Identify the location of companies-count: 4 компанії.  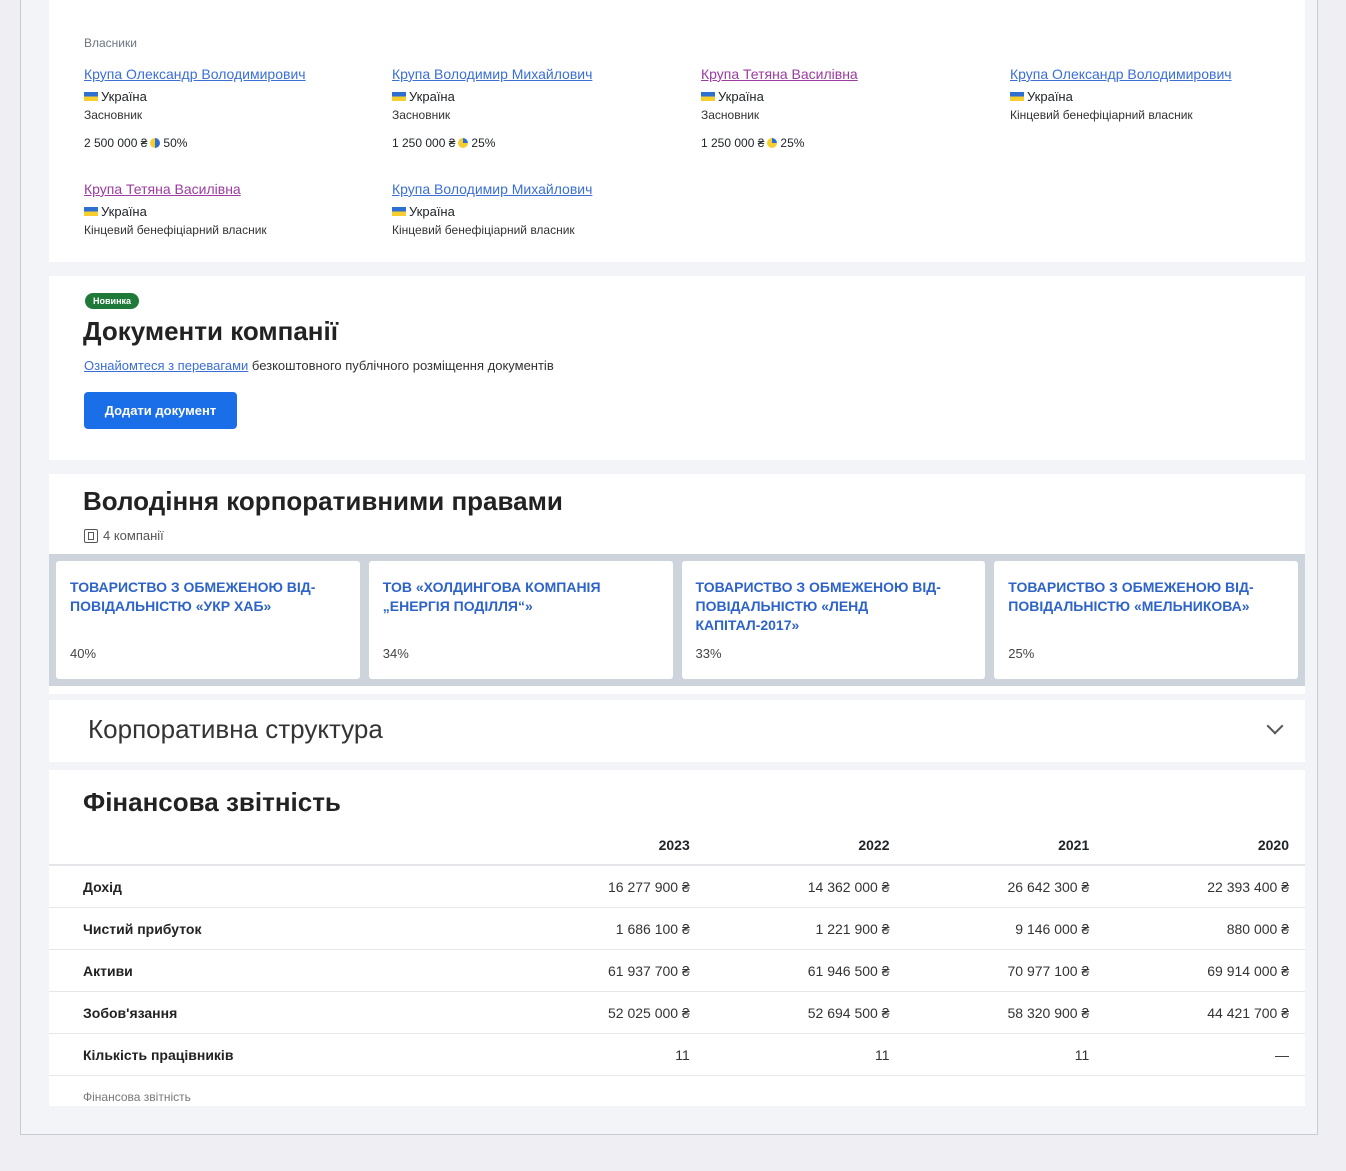
(124, 535).